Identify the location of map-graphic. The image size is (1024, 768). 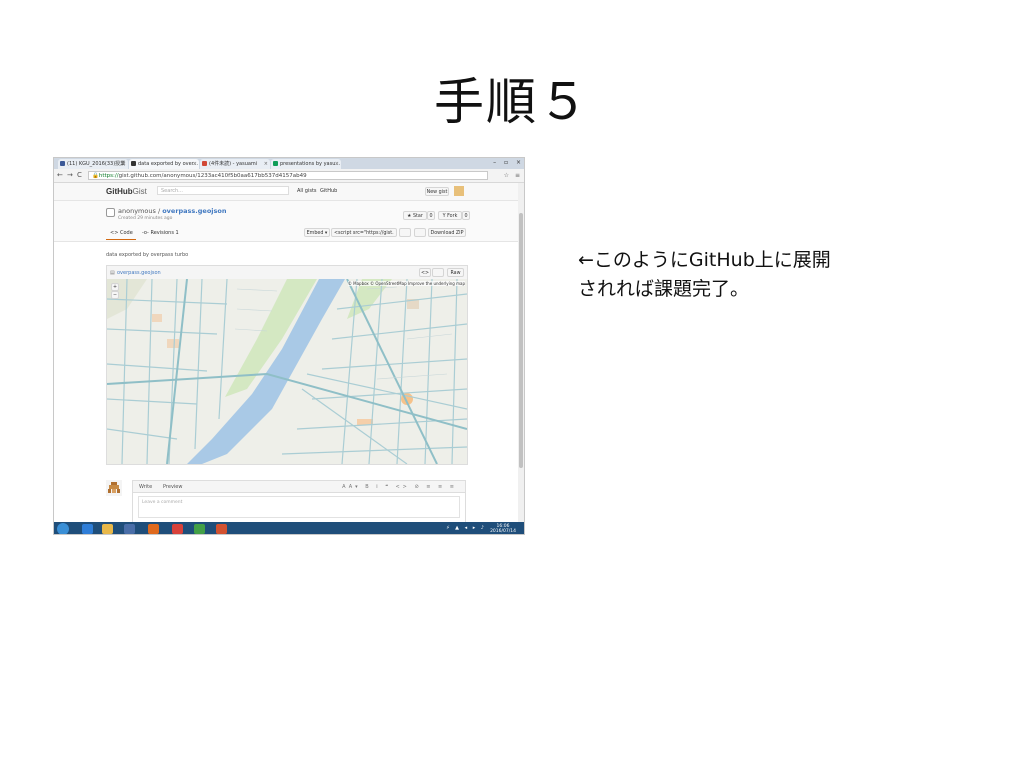
(287, 371).